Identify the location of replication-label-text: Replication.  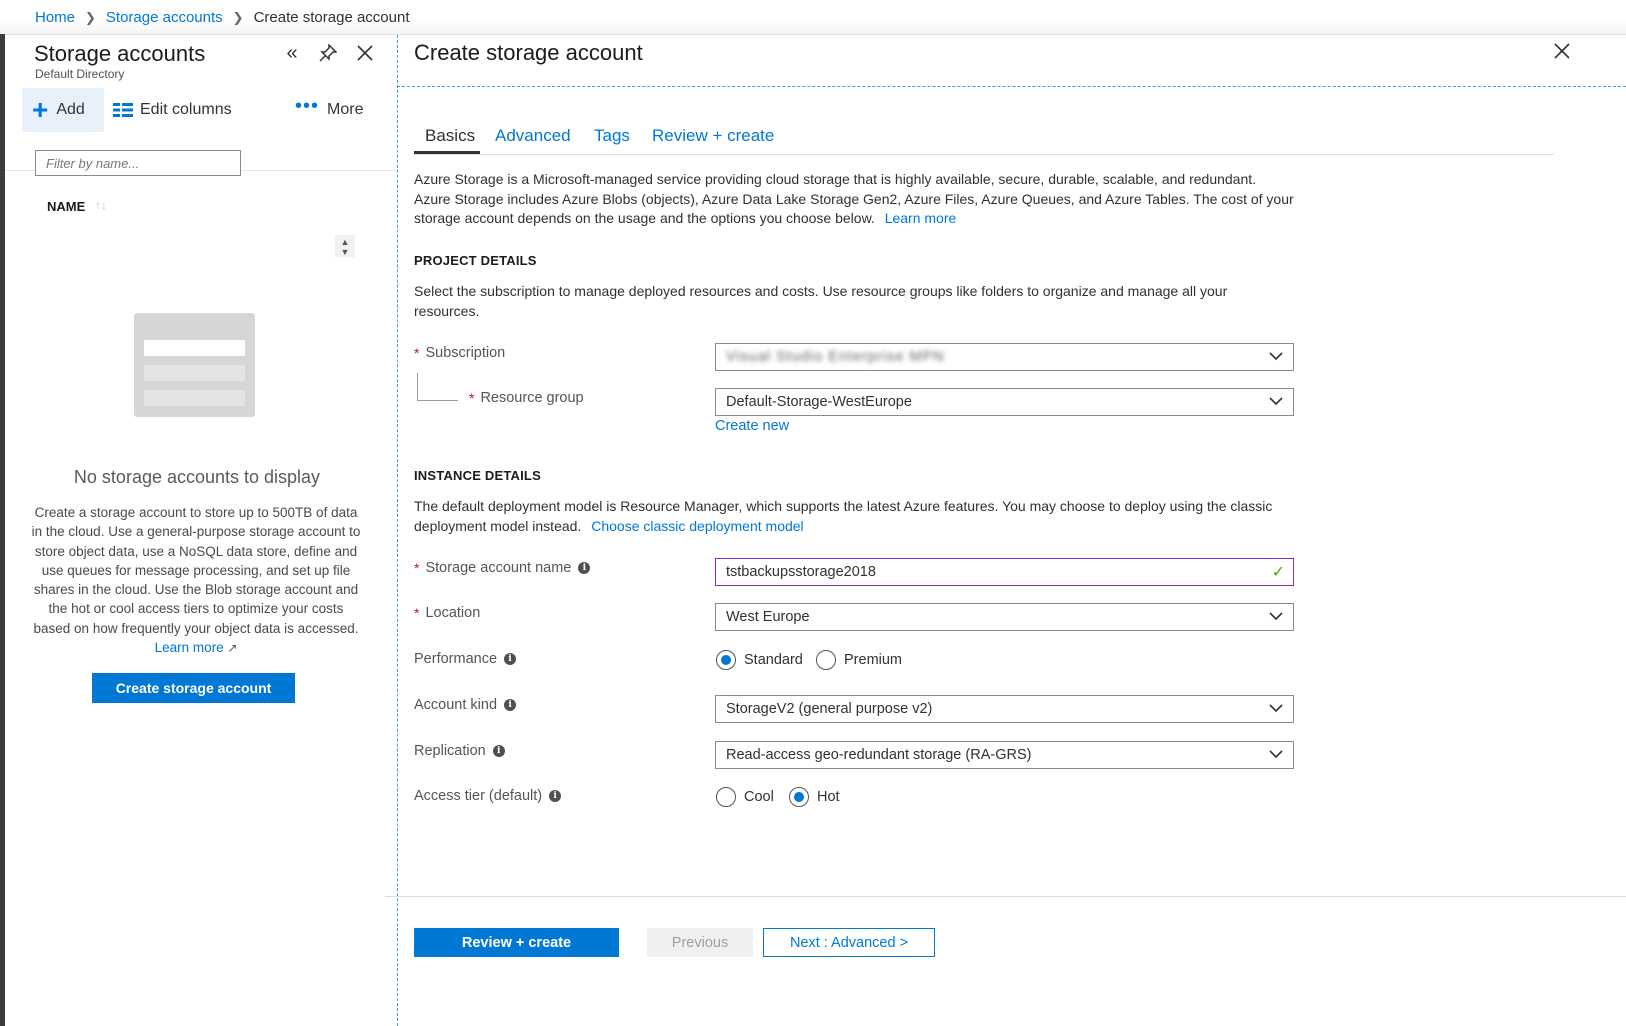
(450, 751).